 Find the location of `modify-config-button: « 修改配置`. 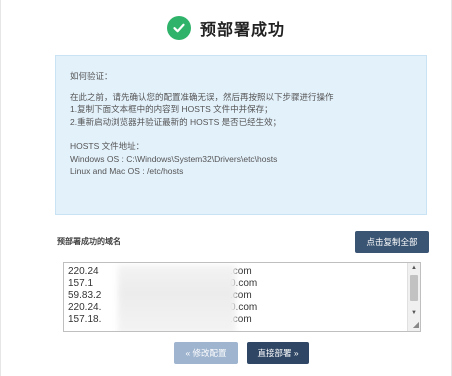

modify-config-button: « 修改配置 is located at coordinates (206, 353).